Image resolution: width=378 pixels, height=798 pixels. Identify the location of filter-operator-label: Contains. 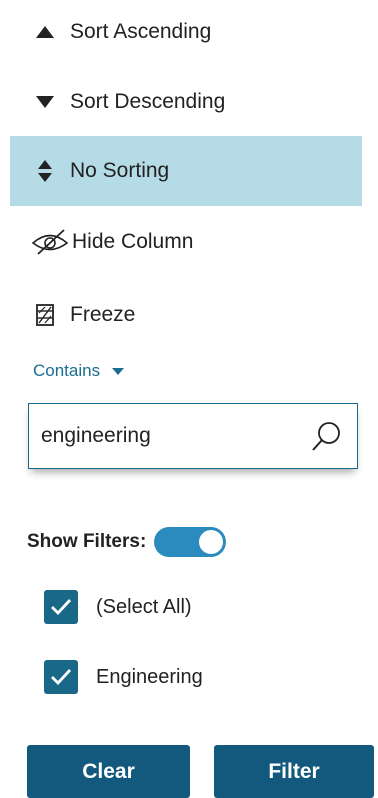
(67, 370).